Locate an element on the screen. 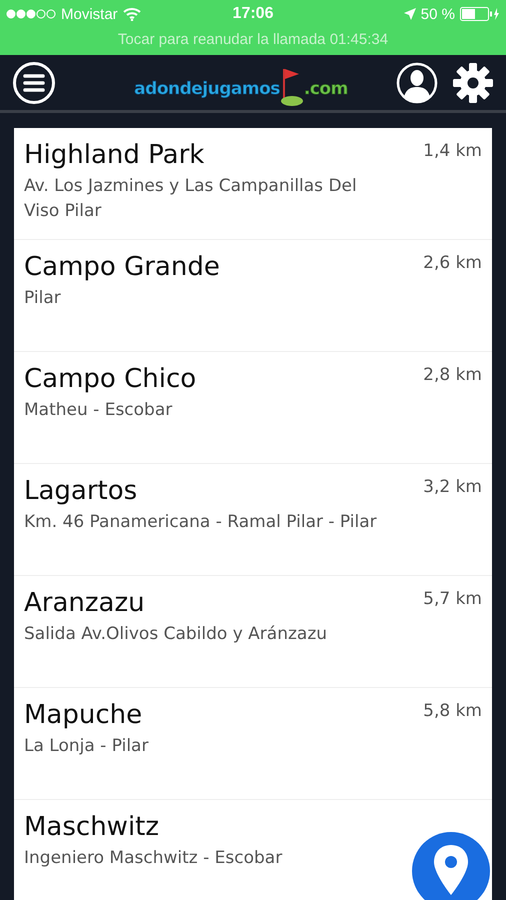 The image size is (506, 900). course-row: Lagartos 3,2 km Km. 46 Panamericana - Ramal Pilar - Pilar is located at coordinates (253, 520).